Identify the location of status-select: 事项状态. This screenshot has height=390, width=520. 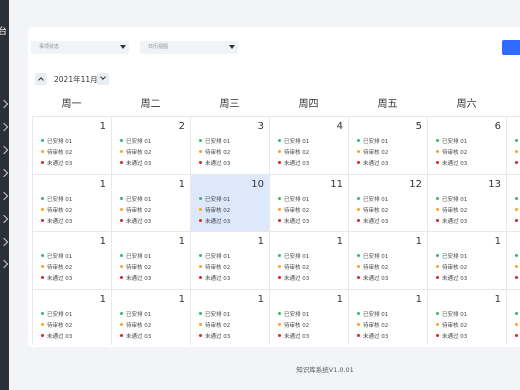
(80, 47).